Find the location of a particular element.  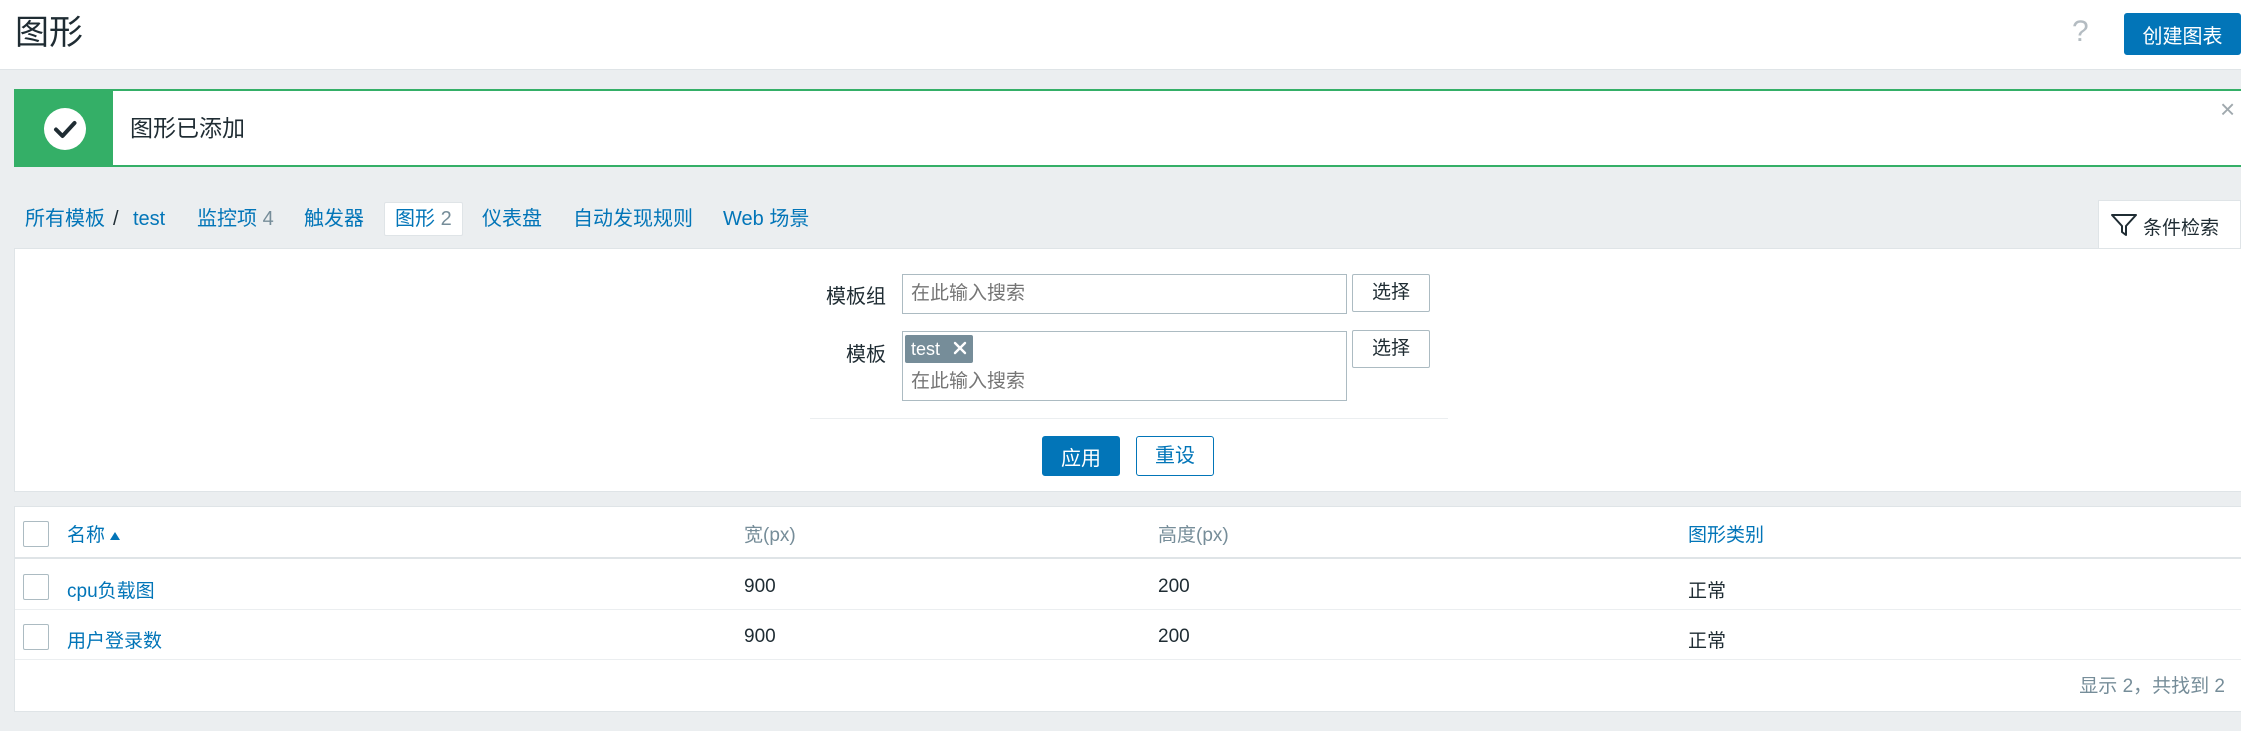

template-group-search-input is located at coordinates (1124, 294).